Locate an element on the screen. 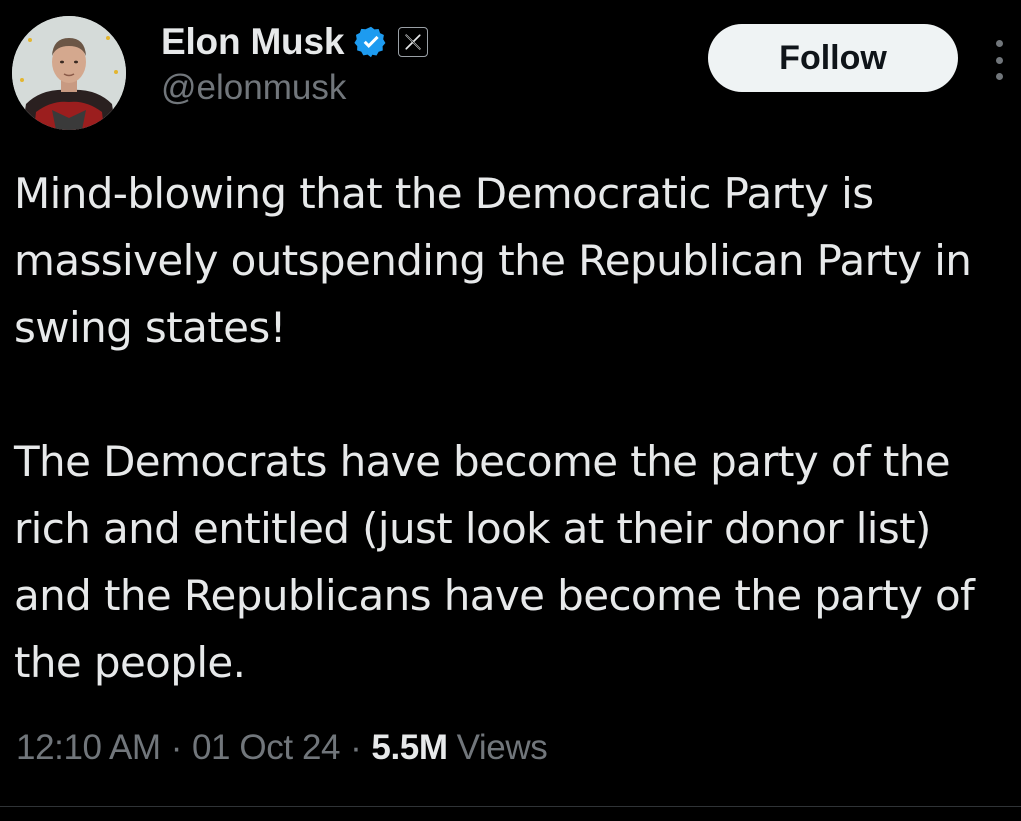  divider is located at coordinates (510, 806).